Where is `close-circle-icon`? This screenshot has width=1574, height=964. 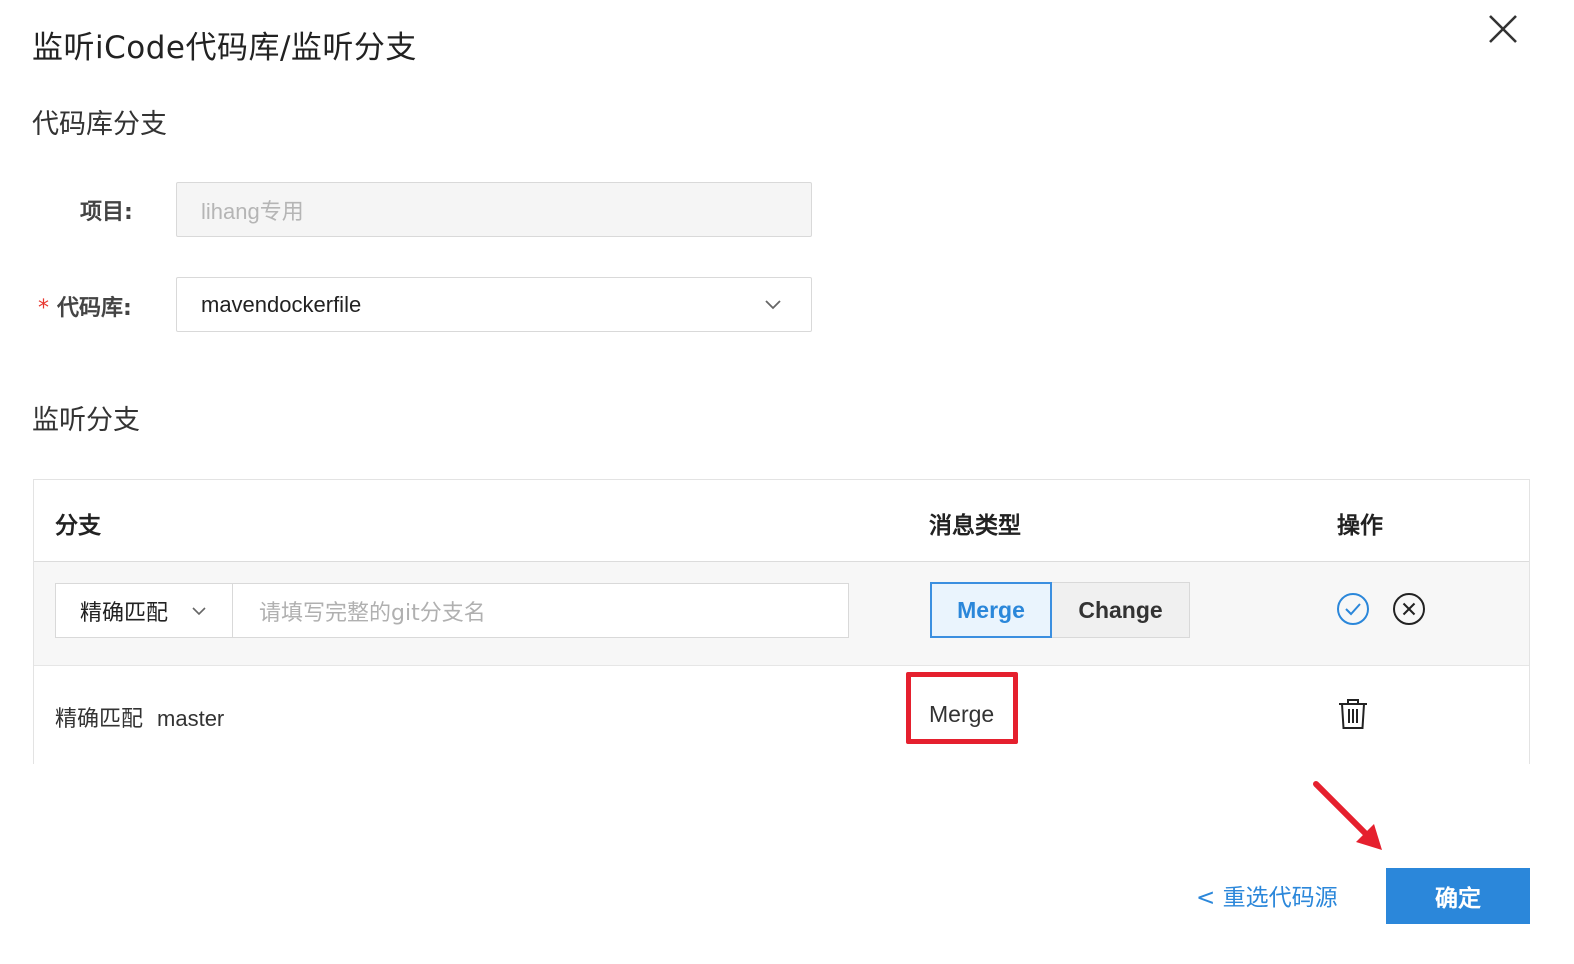 close-circle-icon is located at coordinates (1409, 609).